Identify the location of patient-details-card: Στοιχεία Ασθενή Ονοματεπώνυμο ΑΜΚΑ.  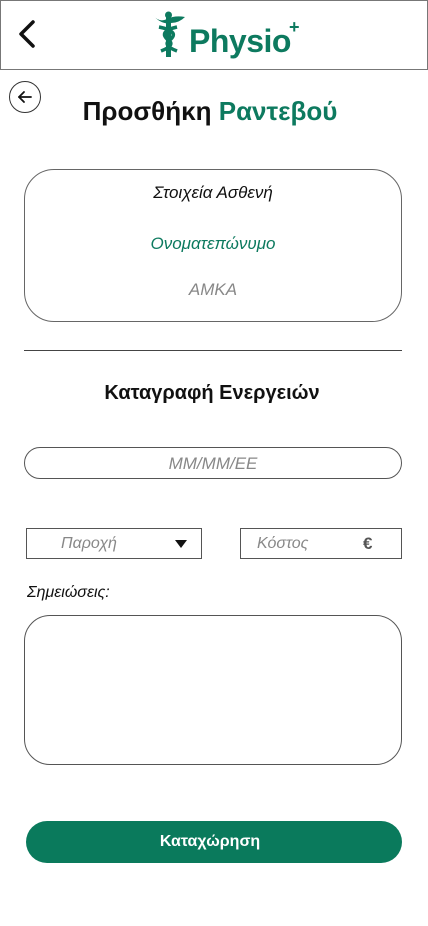
(213, 245).